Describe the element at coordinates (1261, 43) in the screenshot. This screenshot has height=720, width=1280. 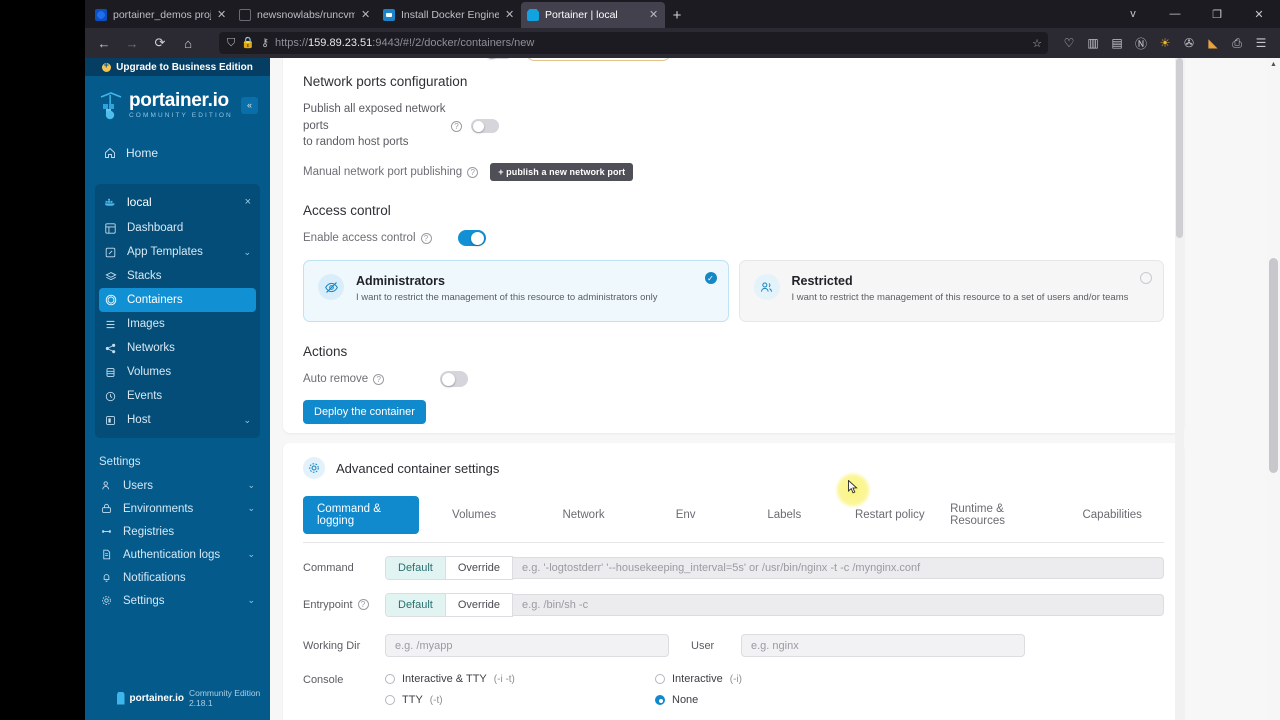
I see `menu-icon: ☰` at that location.